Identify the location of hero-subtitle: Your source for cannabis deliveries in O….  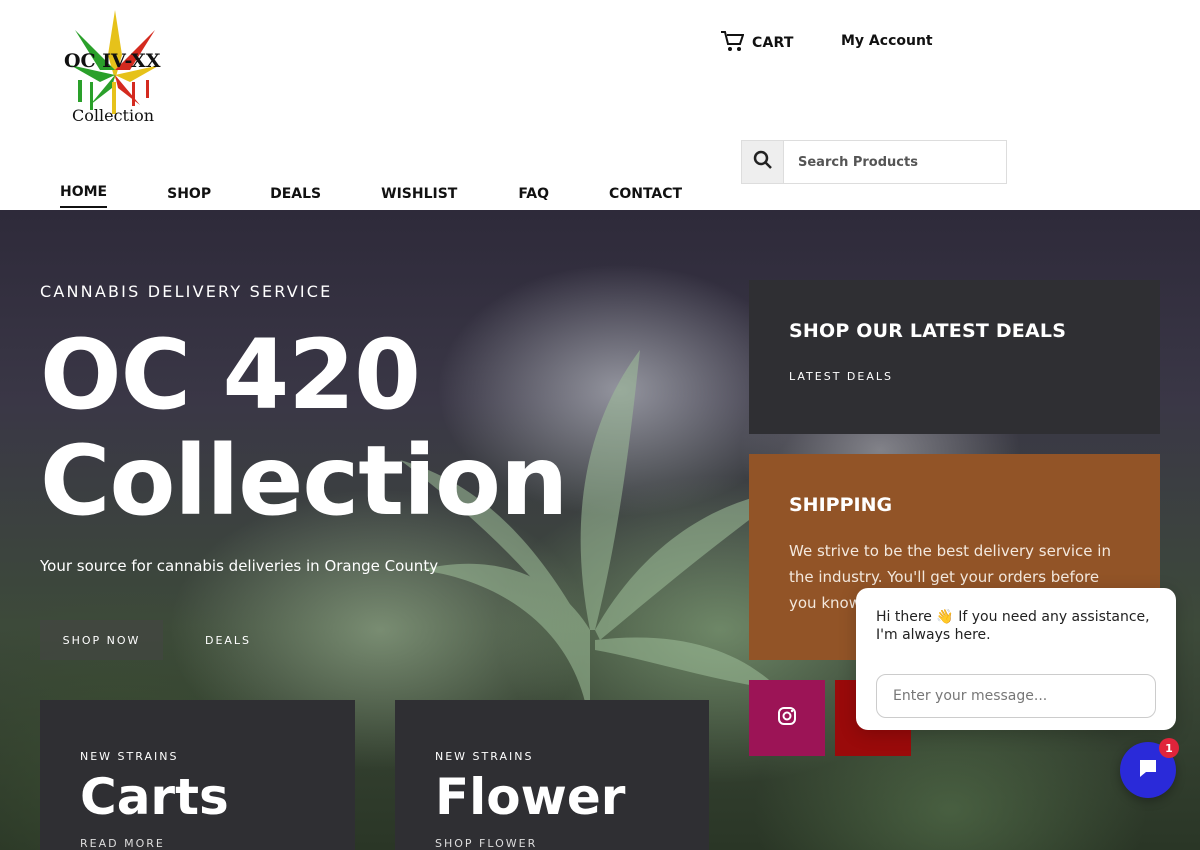
(239, 566).